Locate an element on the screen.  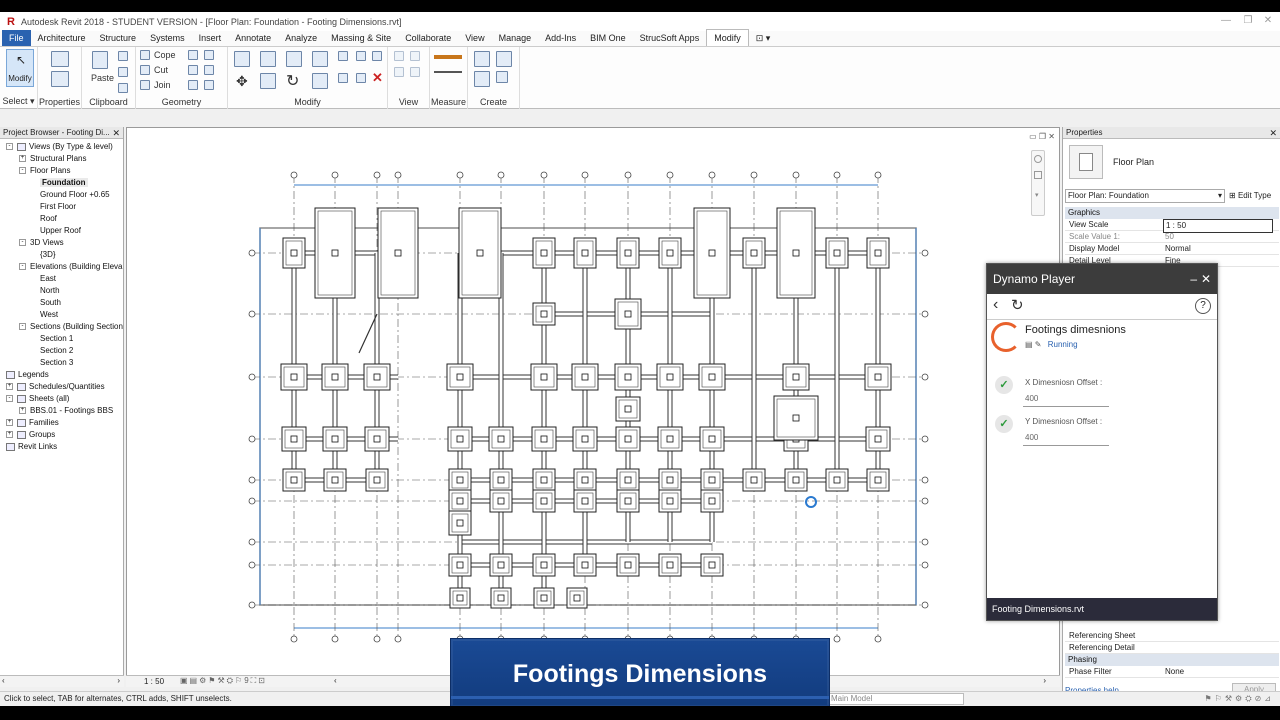
edit-type-button: ⊞ Edit Type is located at coordinates (1250, 196).